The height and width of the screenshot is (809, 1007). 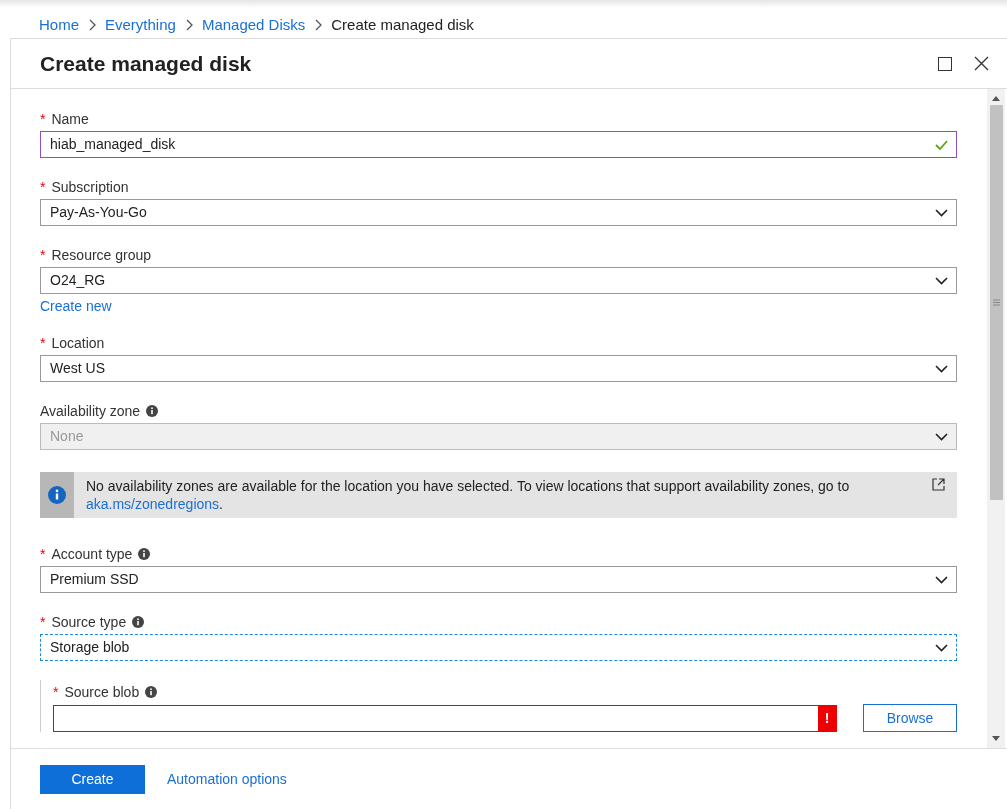 I want to click on error-icon: !, so click(x=827, y=718).